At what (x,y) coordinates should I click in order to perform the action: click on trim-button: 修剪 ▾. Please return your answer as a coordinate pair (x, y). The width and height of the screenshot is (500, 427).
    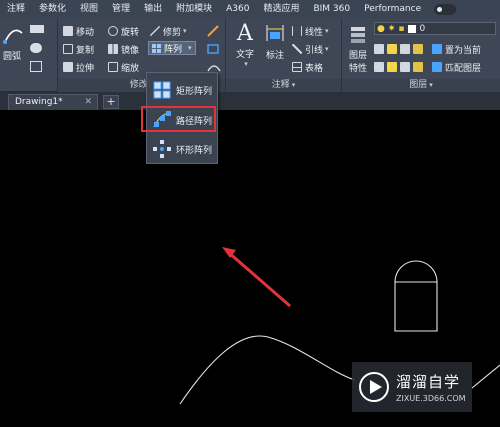
    Looking at the image, I should click on (168, 31).